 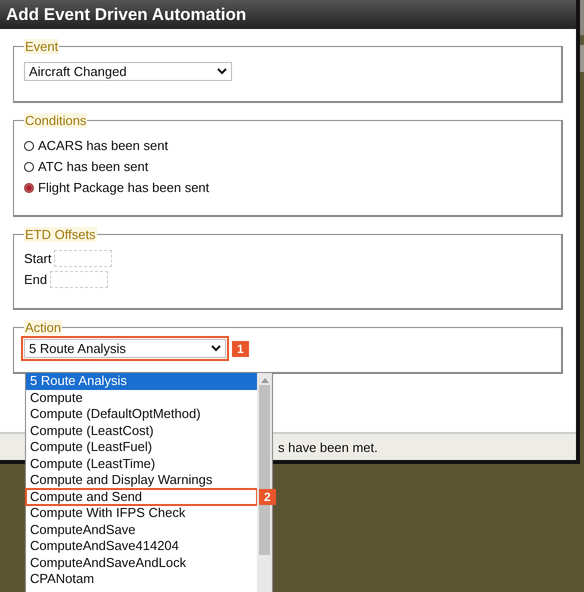 I want to click on dropdown-option: Compute, so click(x=141, y=398).